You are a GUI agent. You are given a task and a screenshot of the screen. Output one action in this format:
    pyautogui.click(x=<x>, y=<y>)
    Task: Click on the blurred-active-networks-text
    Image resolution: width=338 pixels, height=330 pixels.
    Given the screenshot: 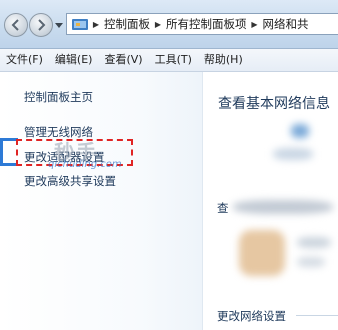 What is the action you would take?
    pyautogui.click(x=283, y=207)
    